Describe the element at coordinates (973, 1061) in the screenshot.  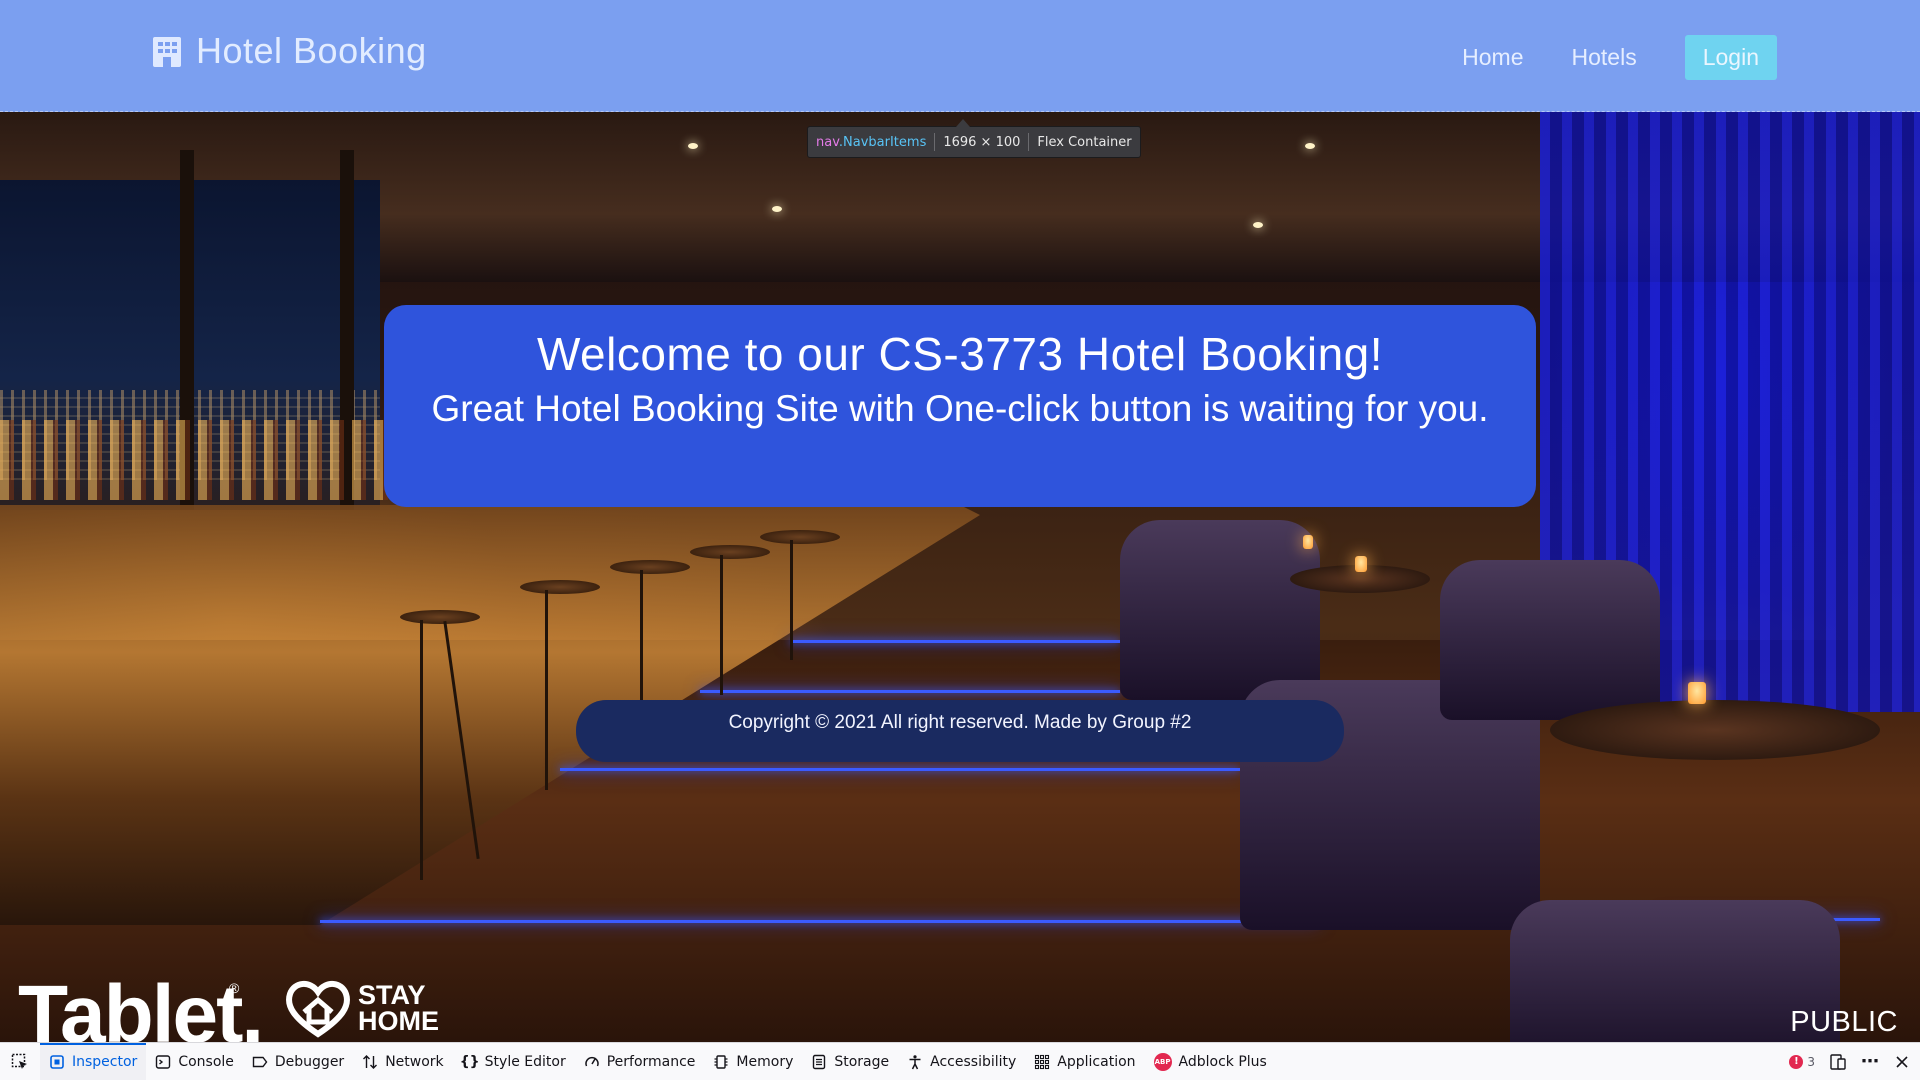
I see `tab-label: Accessibility` at that location.